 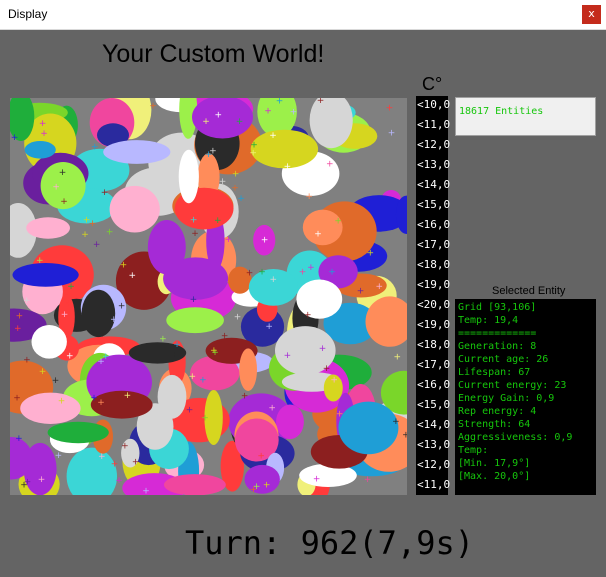 What do you see at coordinates (434, 104) in the screenshot?
I see `temperature-tick: <10,0` at bounding box center [434, 104].